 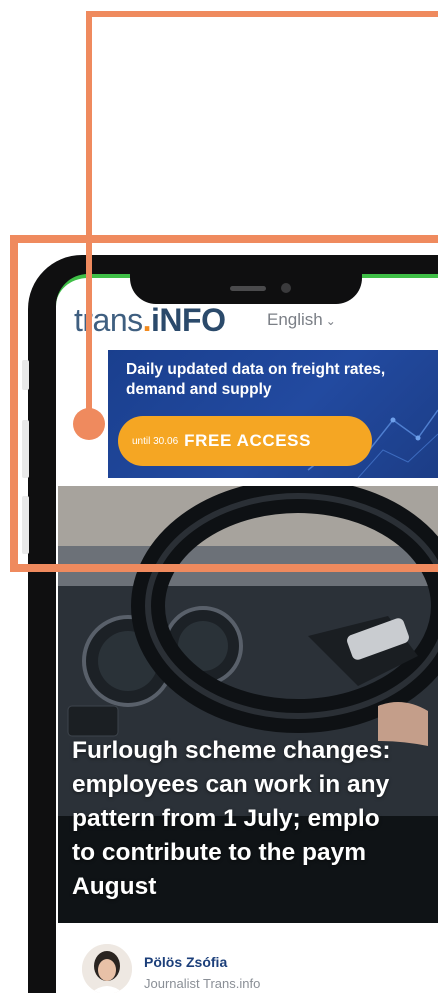 What do you see at coordinates (248, 440) in the screenshot?
I see `cta-label: FREE ACCESS` at bounding box center [248, 440].